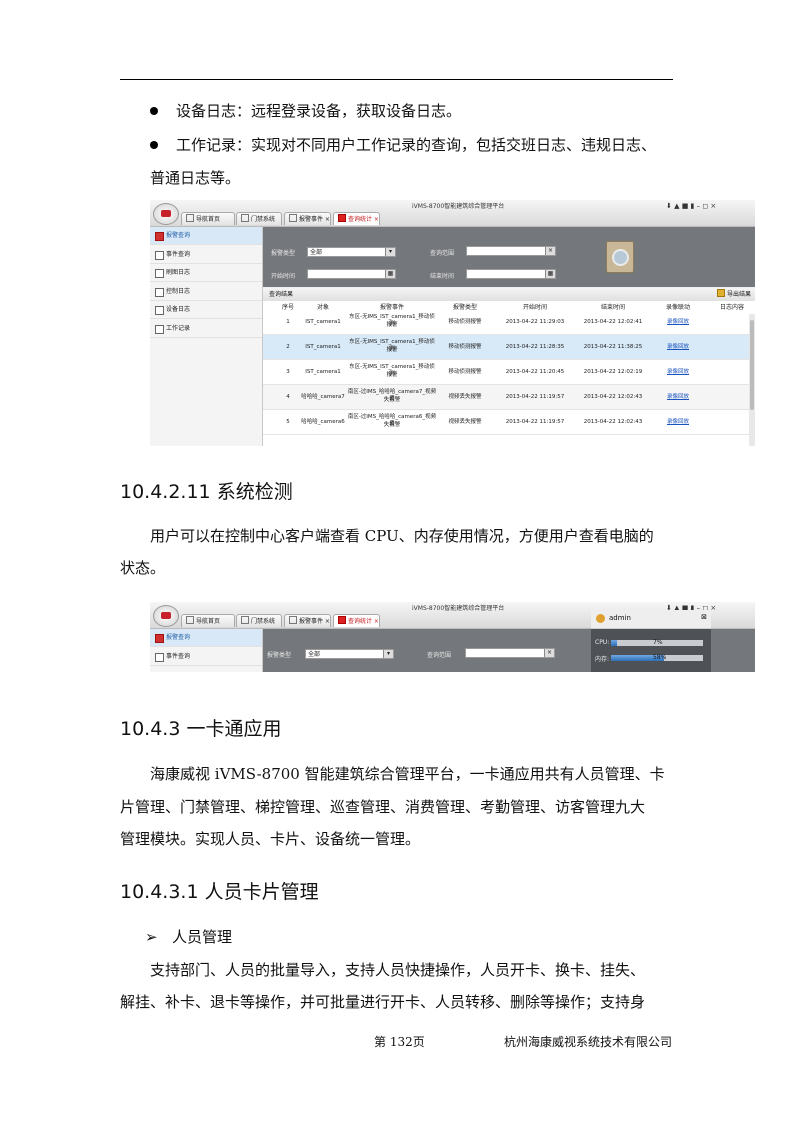 This screenshot has width=793, height=1122. What do you see at coordinates (442, 276) in the screenshot?
I see `end-time-label: 结束时间` at bounding box center [442, 276].